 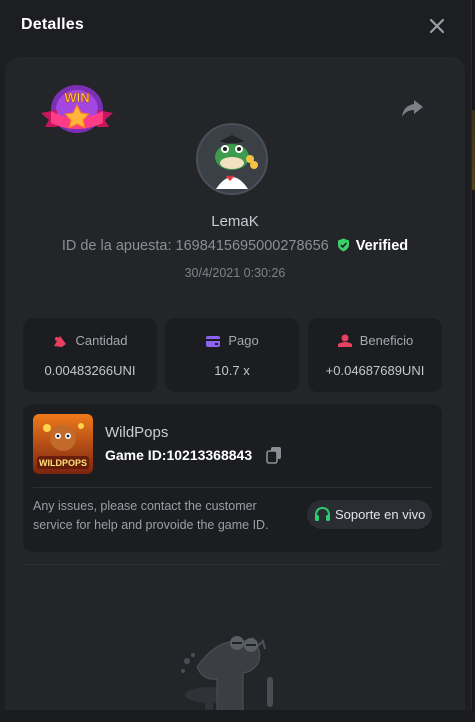 What do you see at coordinates (235, 27) in the screenshot?
I see `modal-header: Detalles` at bounding box center [235, 27].